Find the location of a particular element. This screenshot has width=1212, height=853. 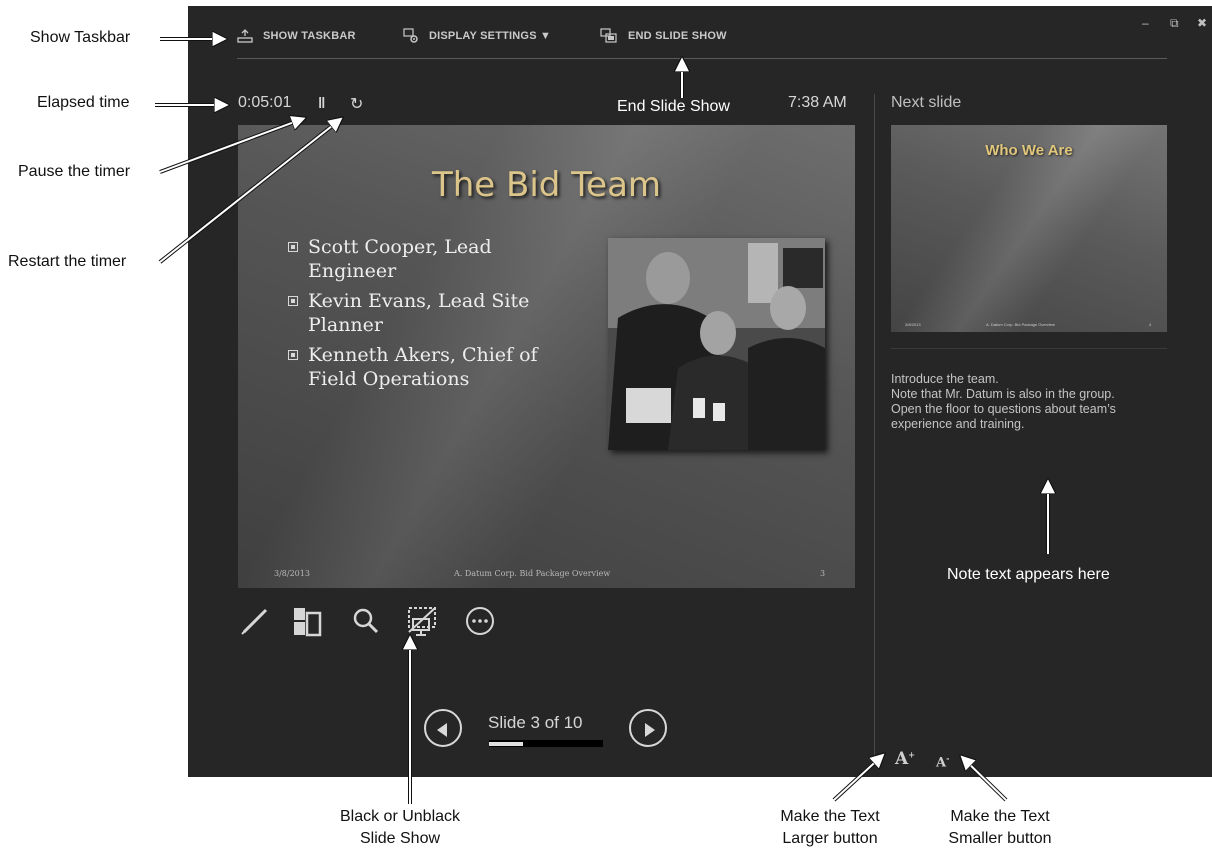

end-show-icon is located at coordinates (608, 35).